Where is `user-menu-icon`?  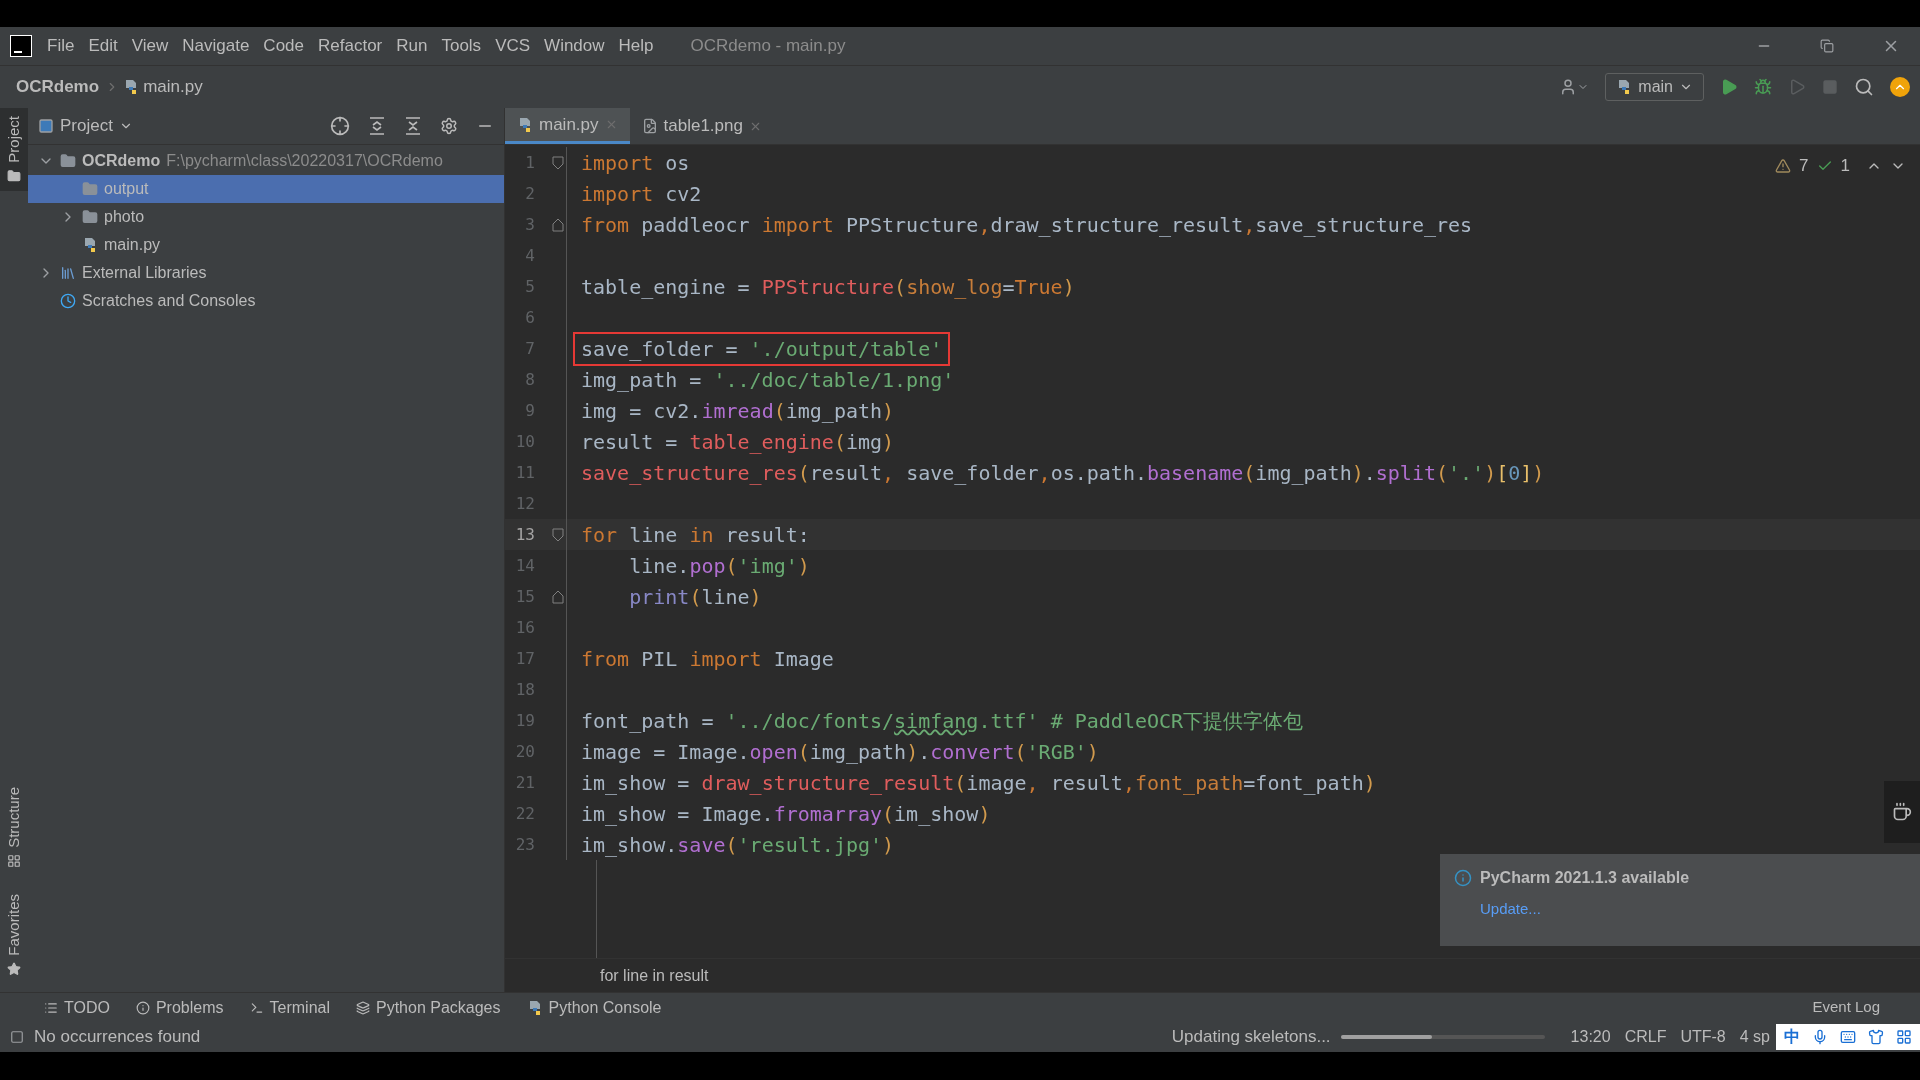 user-menu-icon is located at coordinates (1574, 87).